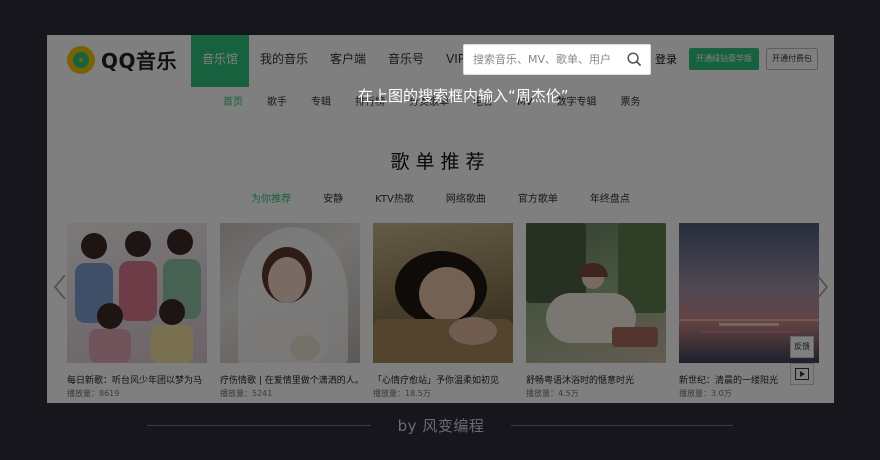 This screenshot has width=880, height=460. Describe the element at coordinates (233, 103) in the screenshot. I see `subnav-item-home: 首页` at that location.